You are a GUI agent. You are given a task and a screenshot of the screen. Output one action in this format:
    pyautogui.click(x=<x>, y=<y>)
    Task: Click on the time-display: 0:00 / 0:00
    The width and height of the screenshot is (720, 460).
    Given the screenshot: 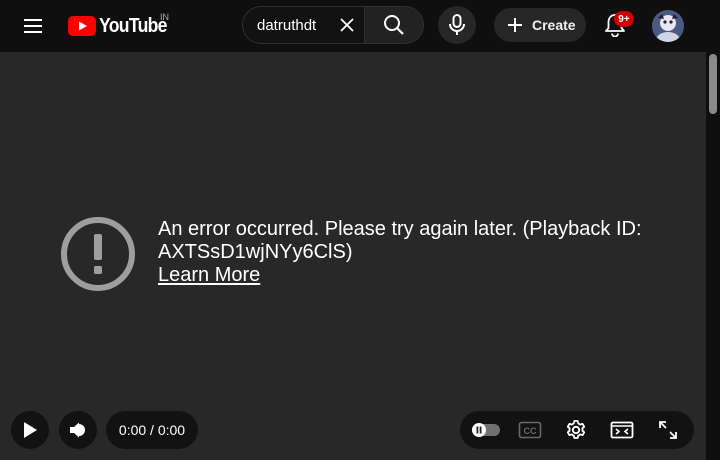 What is the action you would take?
    pyautogui.click(x=152, y=430)
    